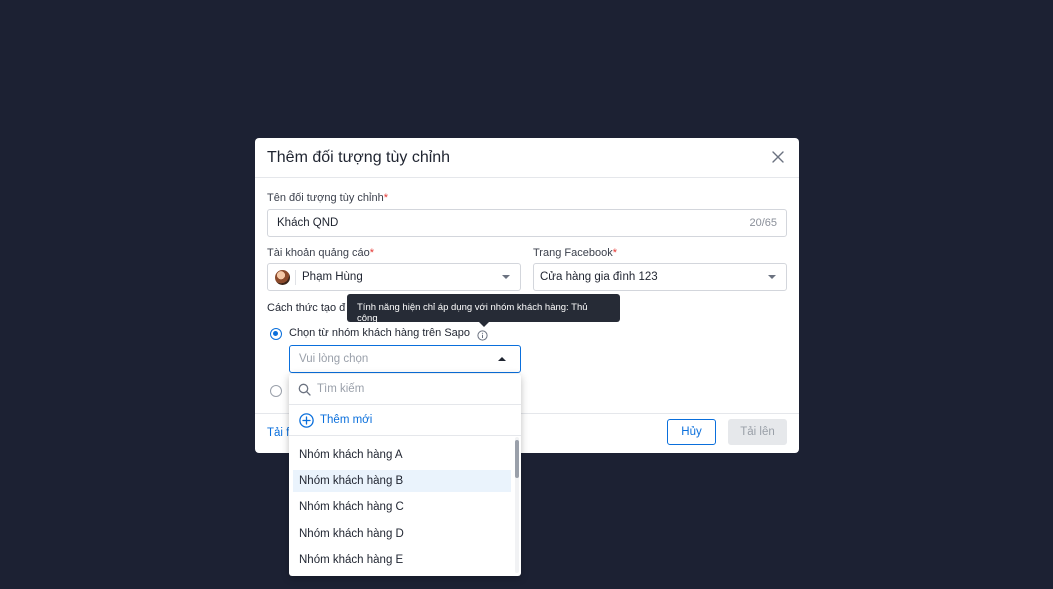 This screenshot has height=589, width=1053. I want to click on chevron-up-icon, so click(502, 359).